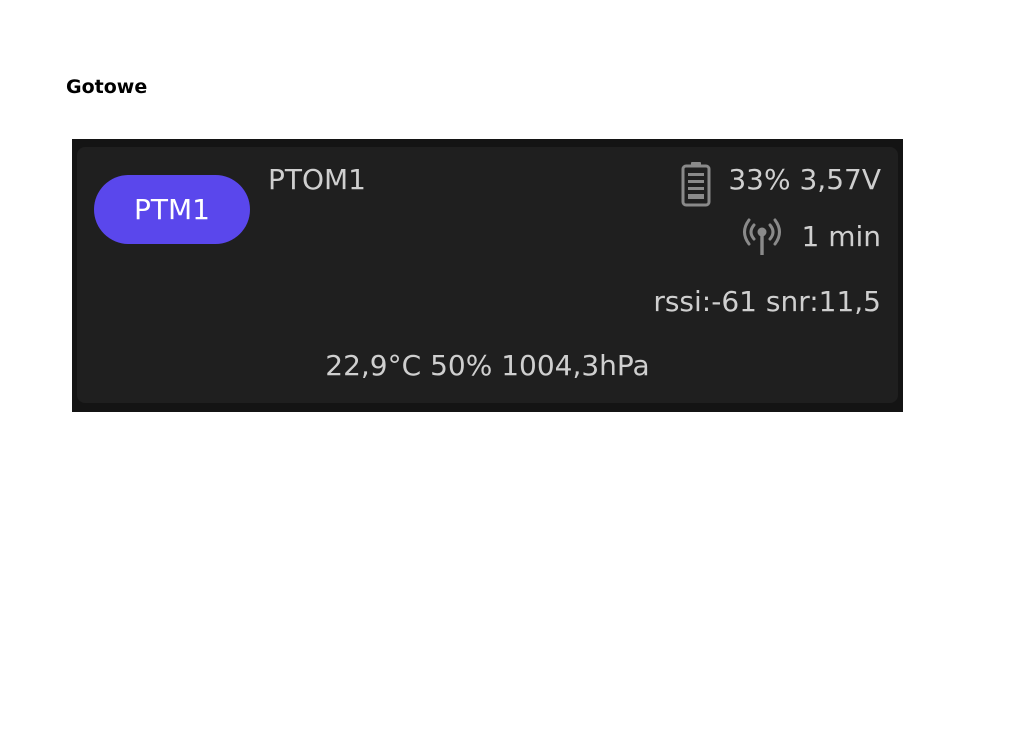  Describe the element at coordinates (172, 209) in the screenshot. I see `device-chip: PTM1` at that location.